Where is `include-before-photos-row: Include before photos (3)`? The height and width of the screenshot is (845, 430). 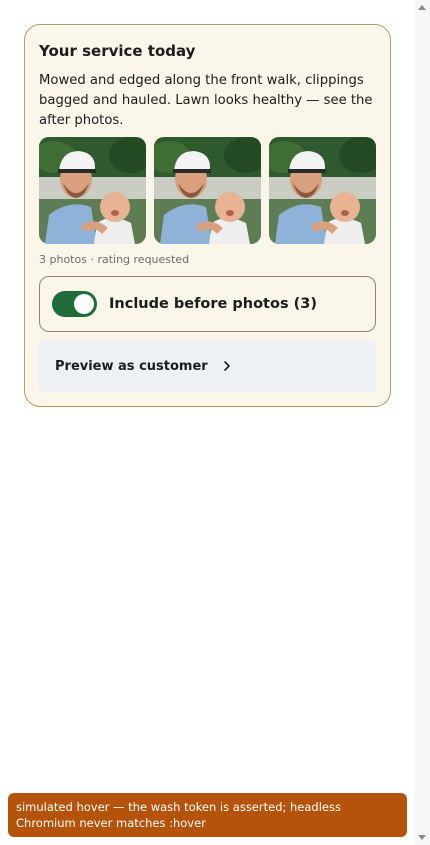
include-before-photos-row: Include before photos (3) is located at coordinates (207, 304).